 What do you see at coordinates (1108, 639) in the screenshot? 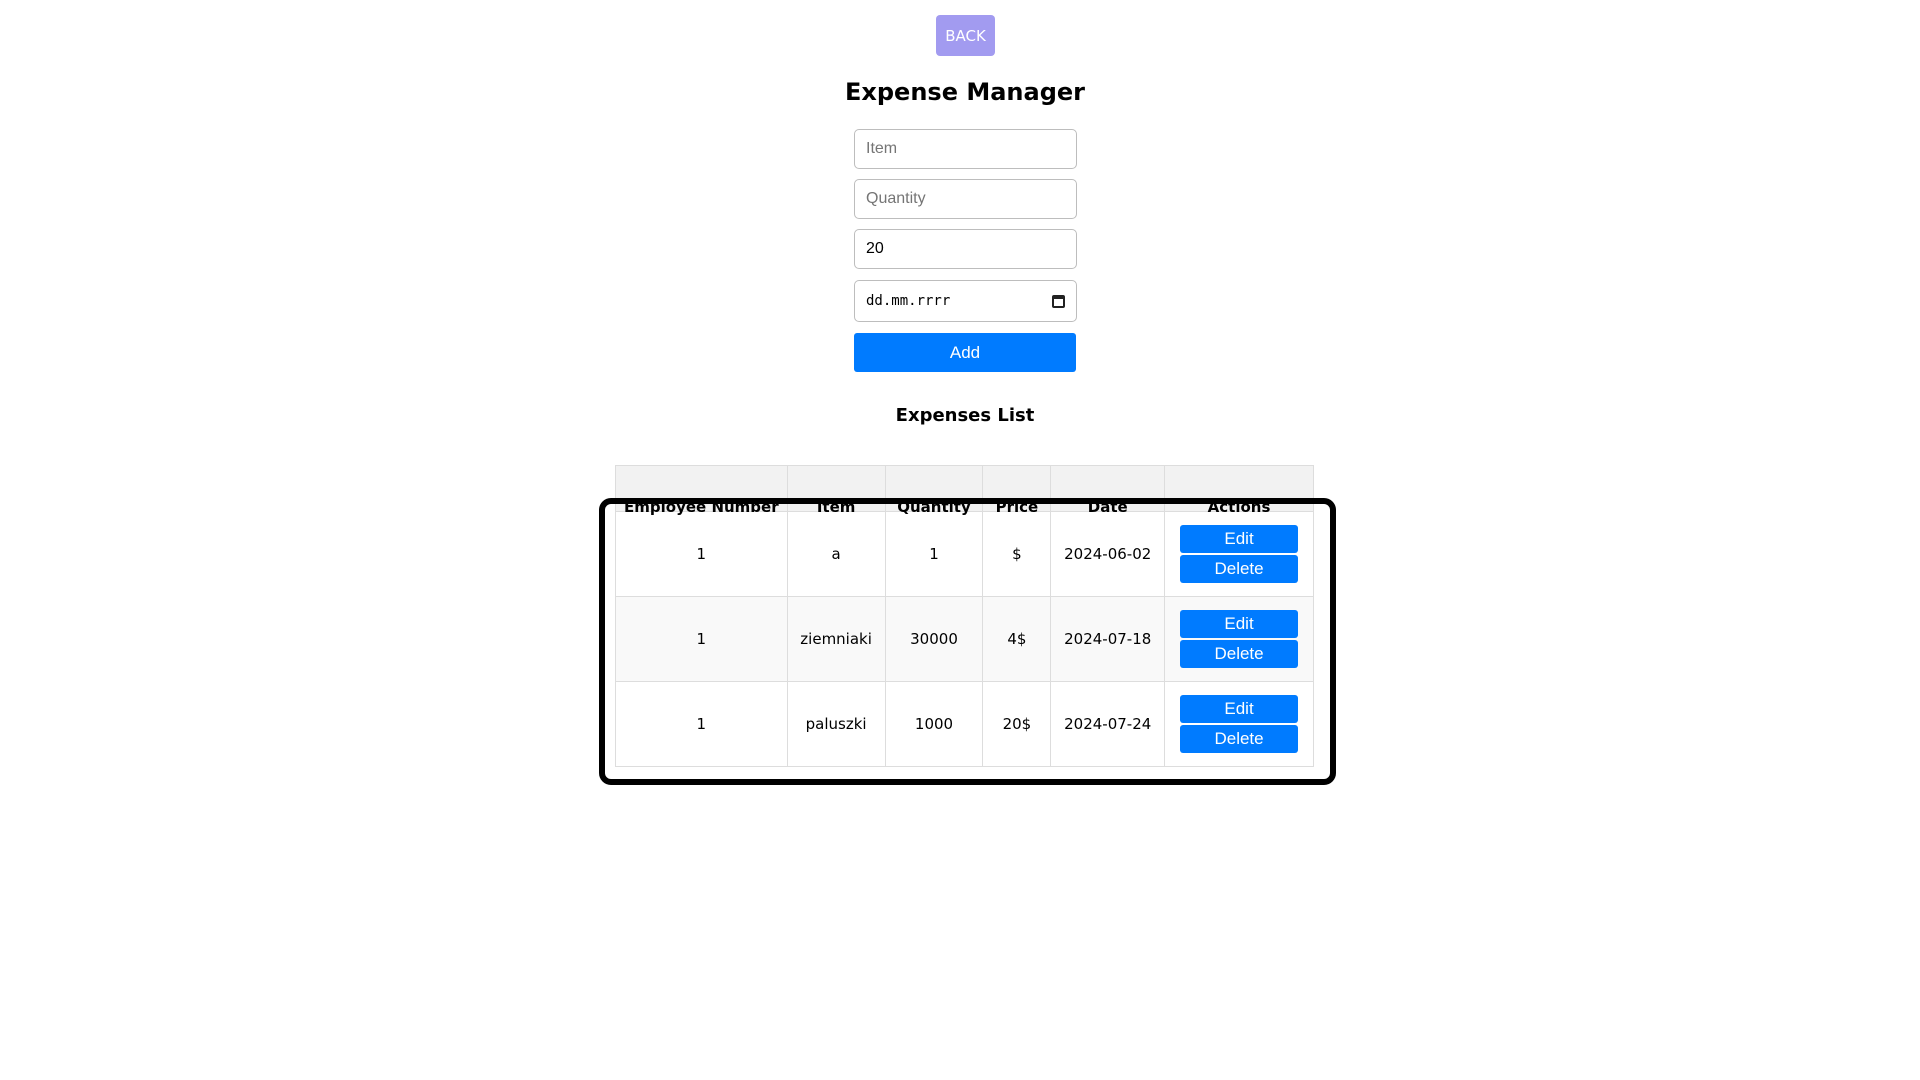
I see `date-cell: 2024-07-18` at bounding box center [1108, 639].